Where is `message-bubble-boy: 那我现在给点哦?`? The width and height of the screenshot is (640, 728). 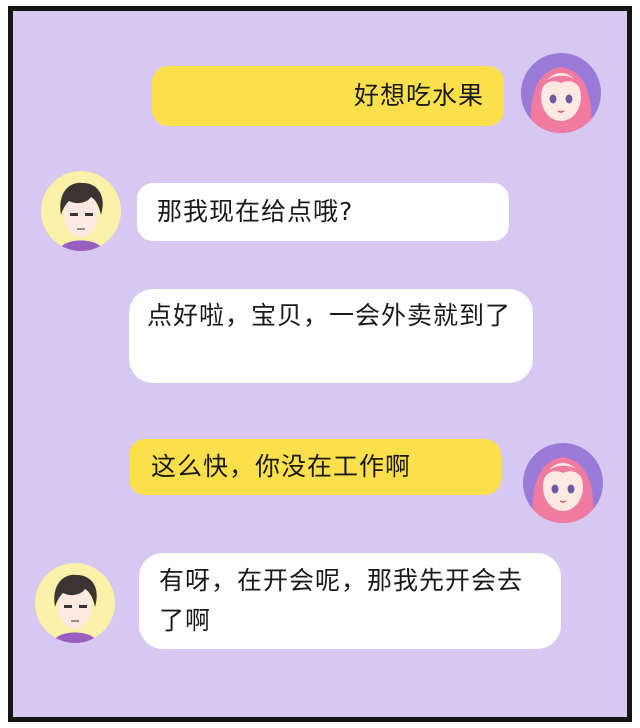 message-bubble-boy: 那我现在给点哦? is located at coordinates (323, 212).